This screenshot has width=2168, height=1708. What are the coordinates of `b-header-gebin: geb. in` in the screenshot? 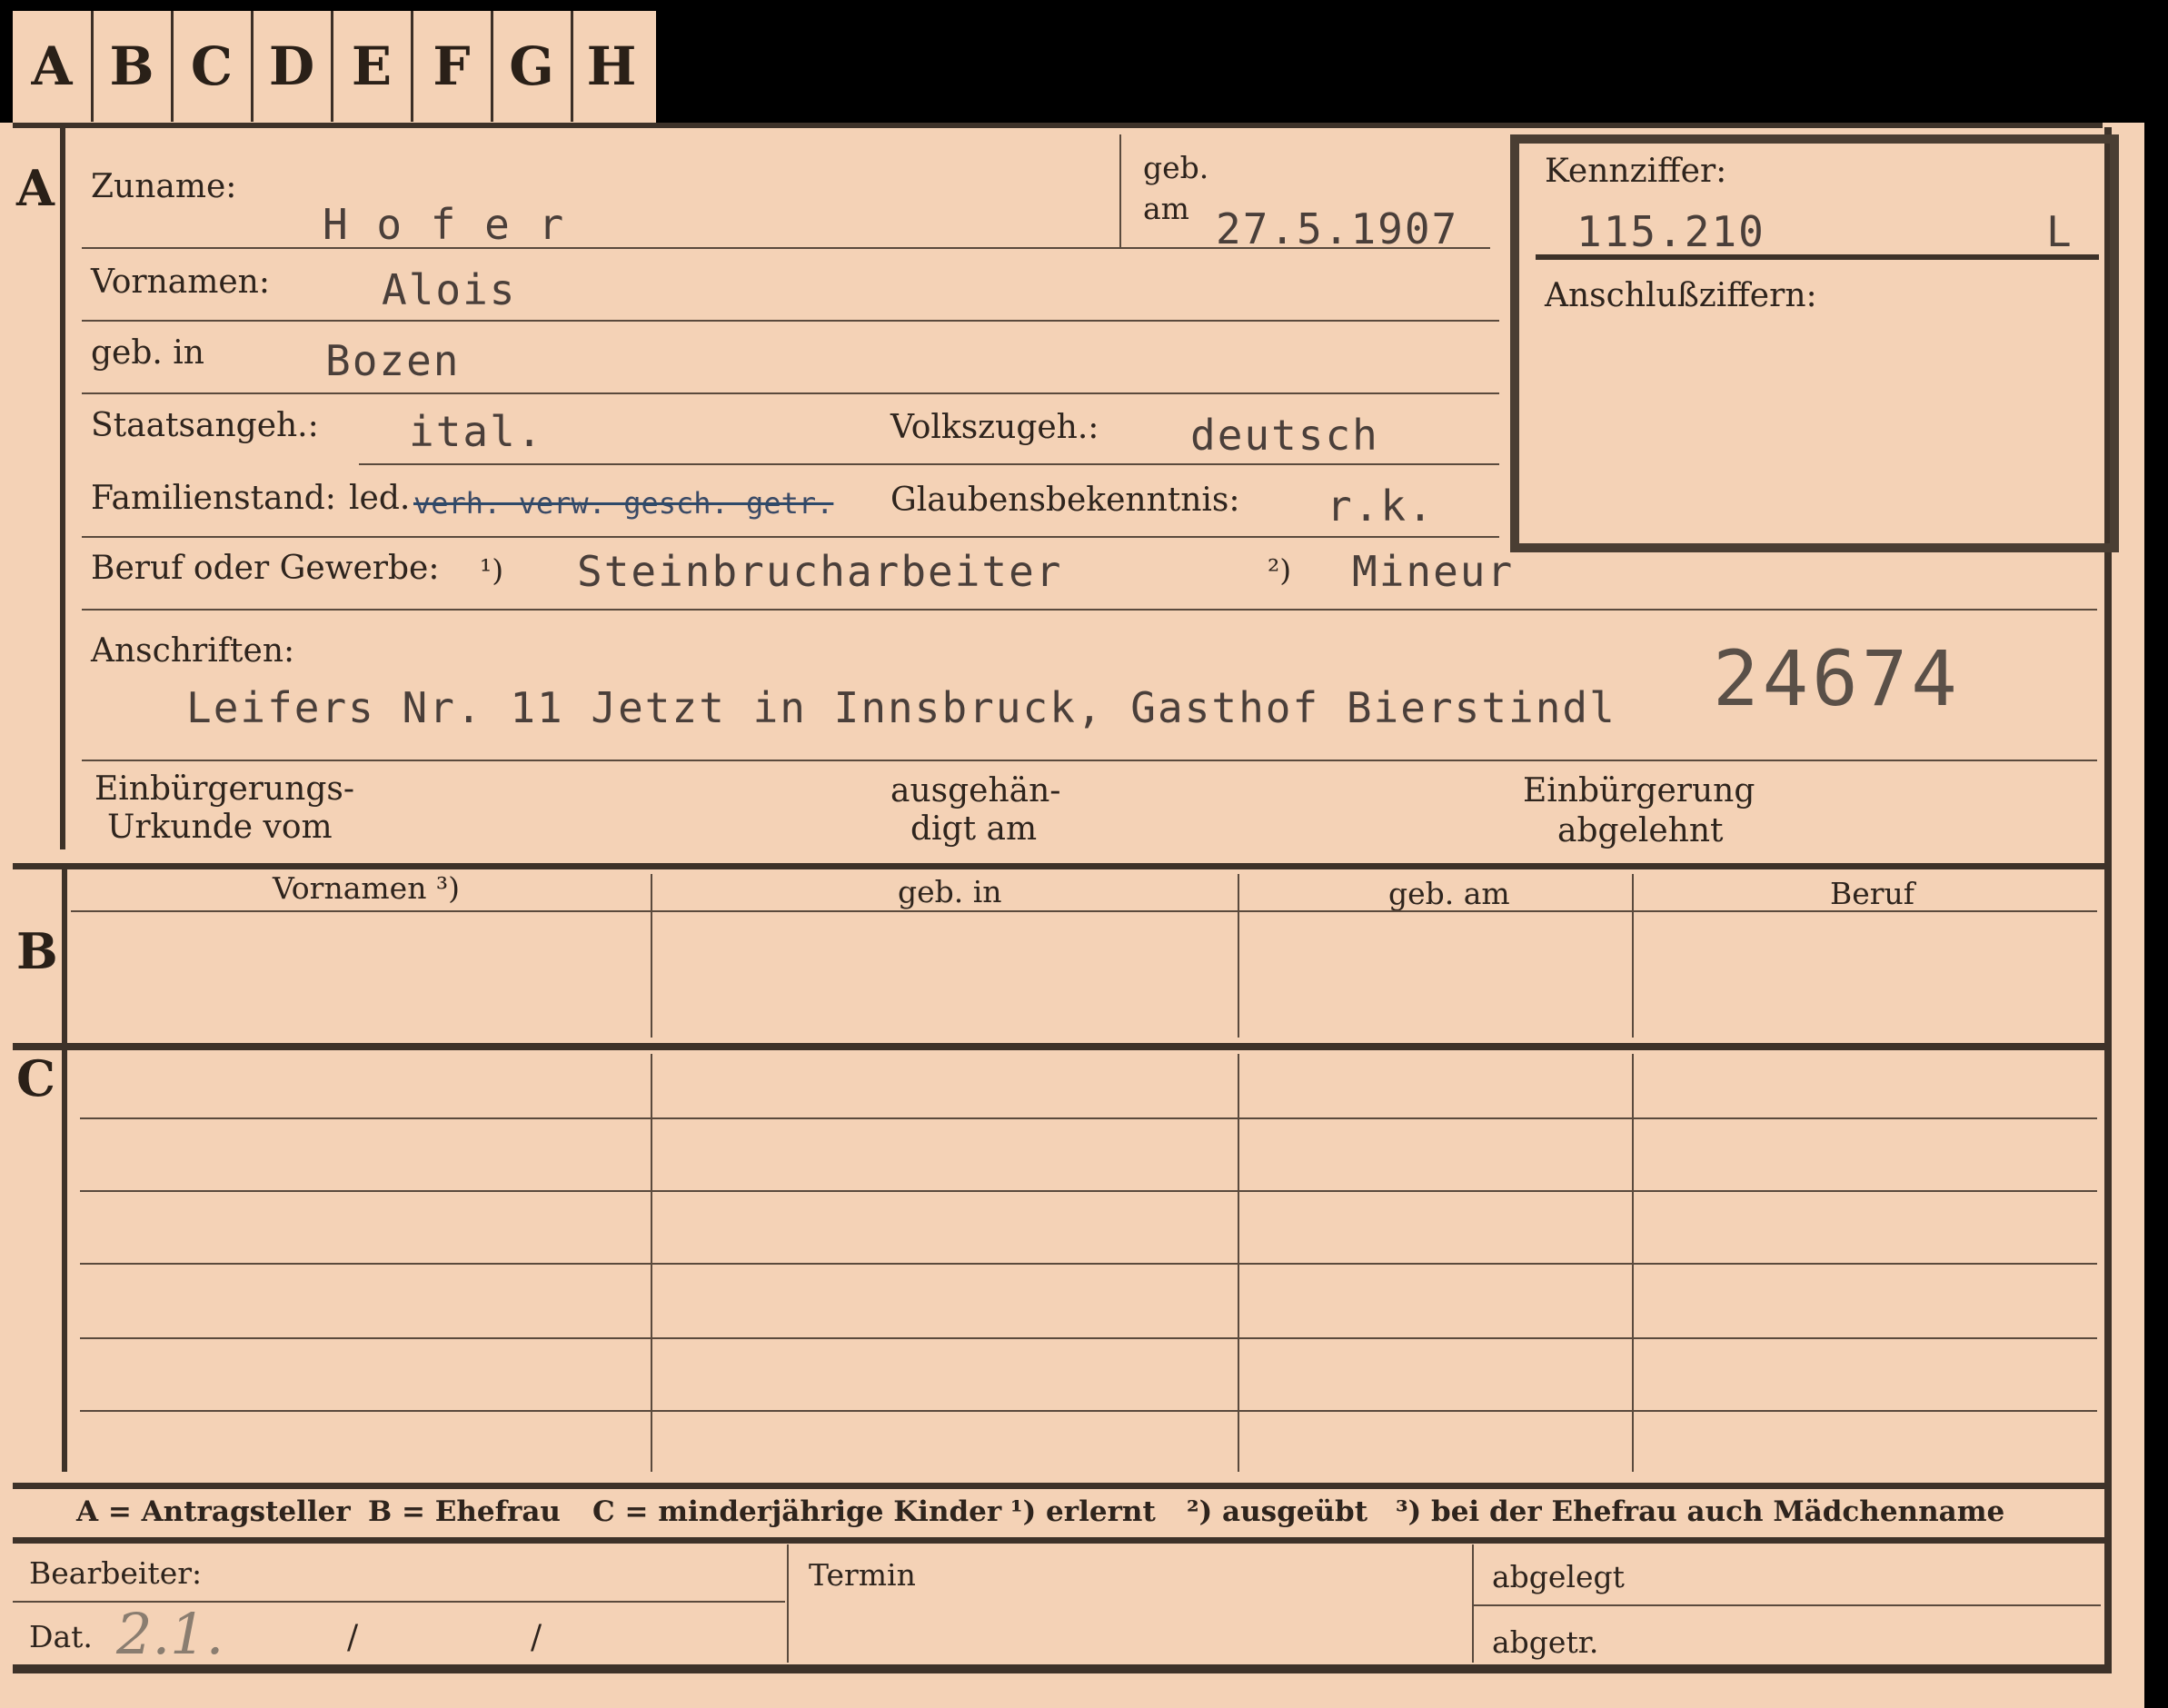 It's located at (950, 891).